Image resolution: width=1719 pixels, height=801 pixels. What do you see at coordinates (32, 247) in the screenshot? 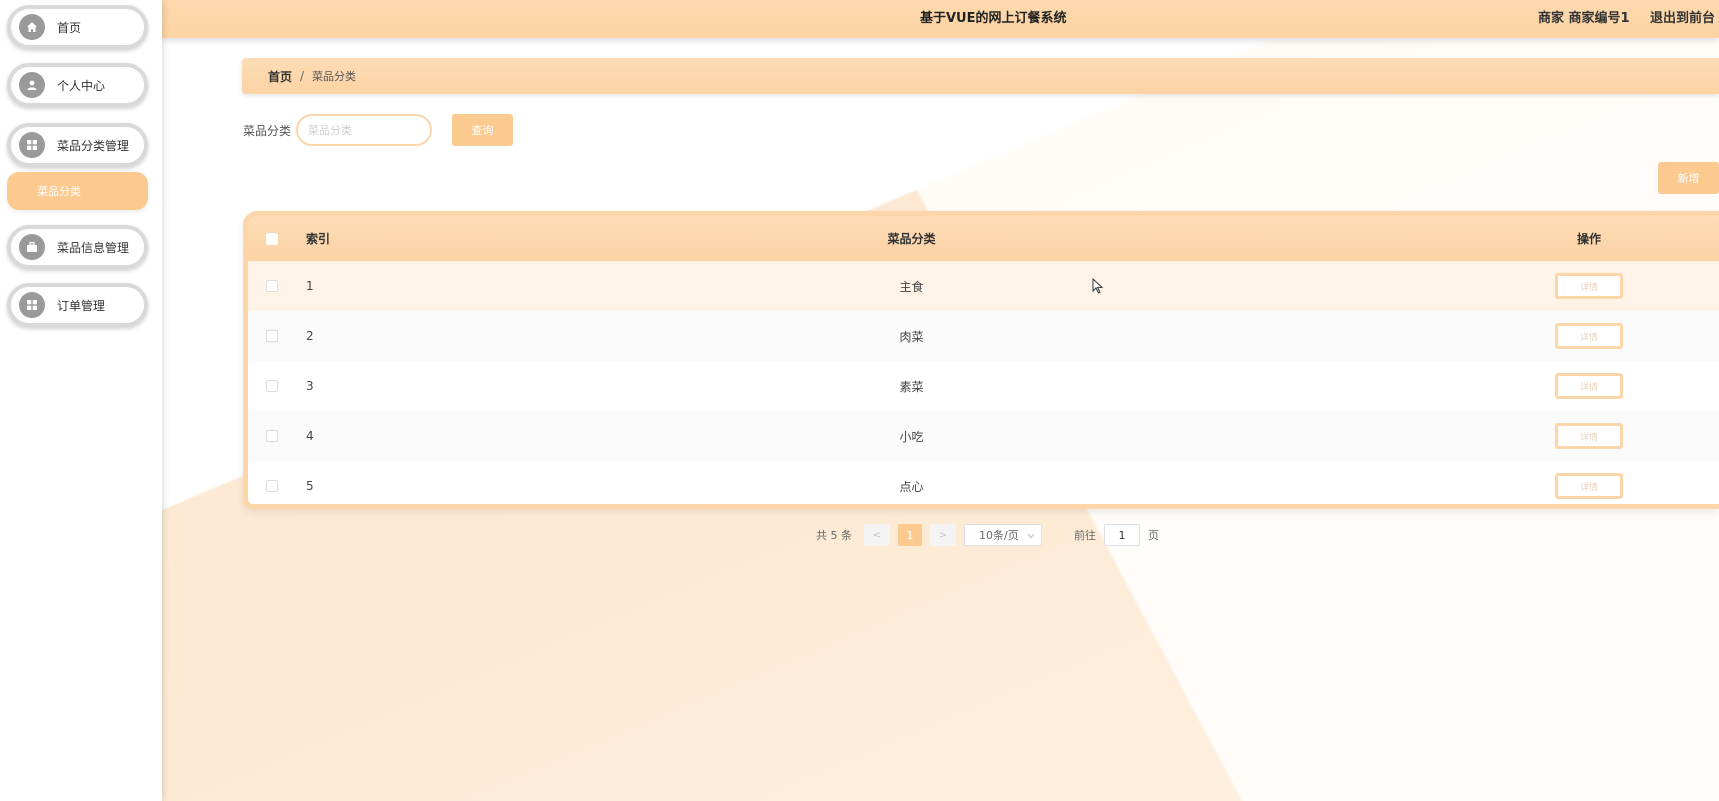
I see `briefcase-icon` at bounding box center [32, 247].